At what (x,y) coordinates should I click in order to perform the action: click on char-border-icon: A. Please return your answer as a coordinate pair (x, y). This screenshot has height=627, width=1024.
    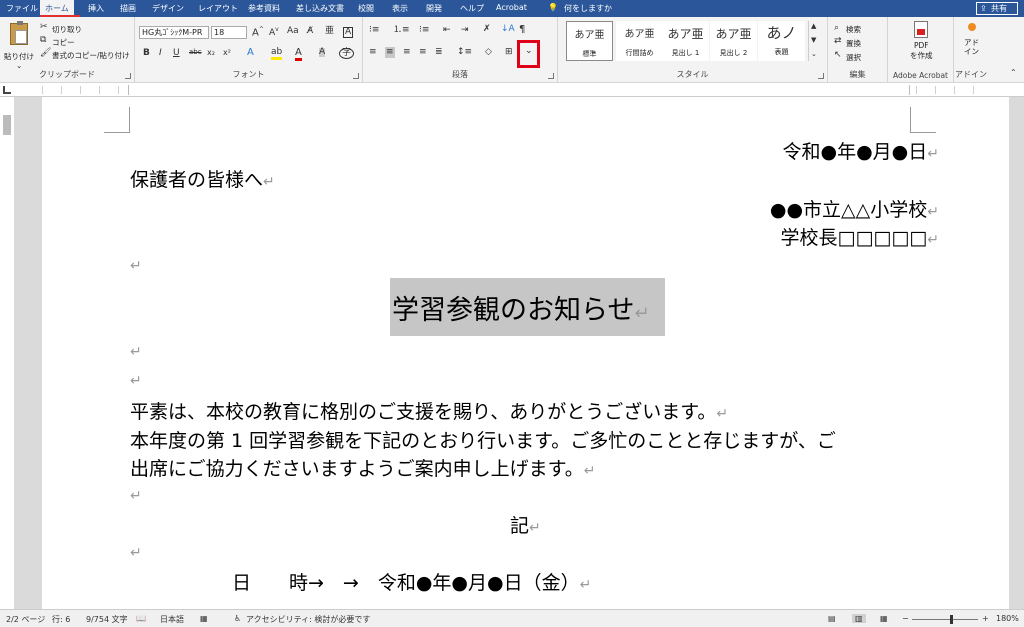
    Looking at the image, I should click on (348, 32).